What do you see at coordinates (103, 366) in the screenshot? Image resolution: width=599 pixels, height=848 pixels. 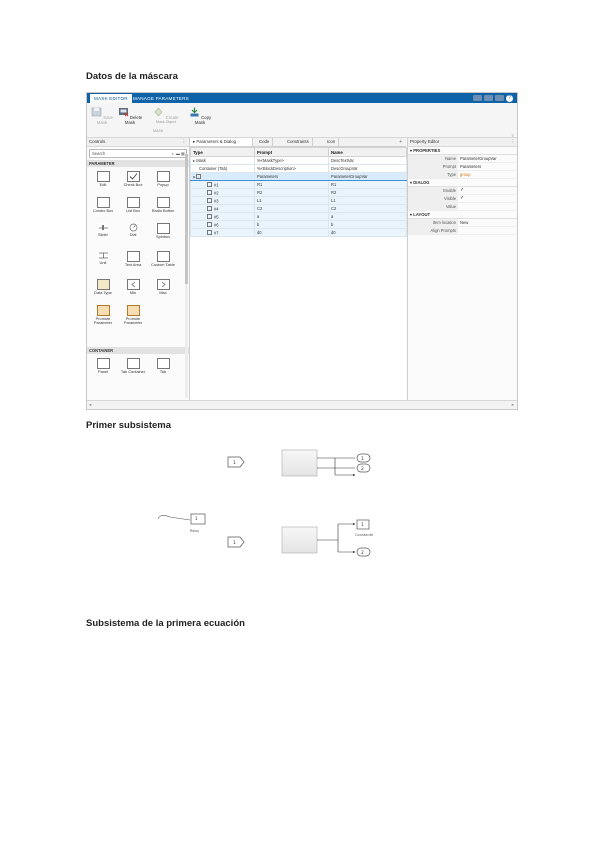 I see `control-panel: Panel` at bounding box center [103, 366].